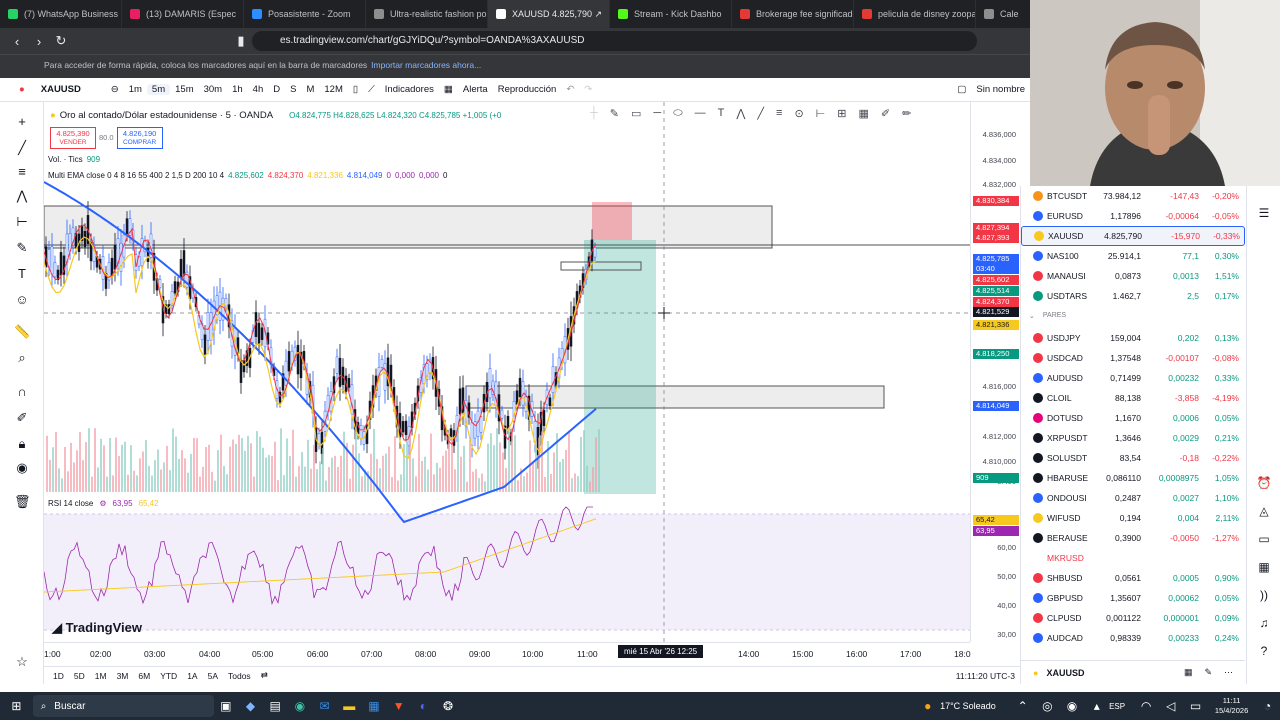 This screenshot has height=720, width=1280. I want to click on language-indicator: ESP, so click(1121, 706).